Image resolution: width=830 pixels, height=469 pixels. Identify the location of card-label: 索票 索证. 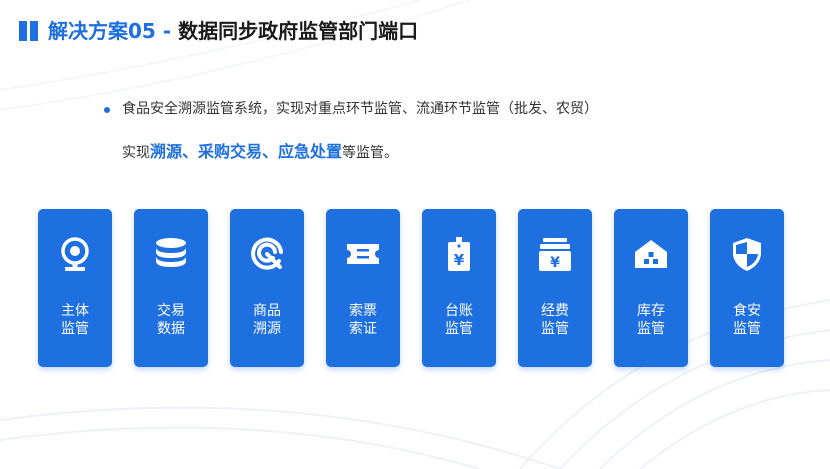
(363, 320).